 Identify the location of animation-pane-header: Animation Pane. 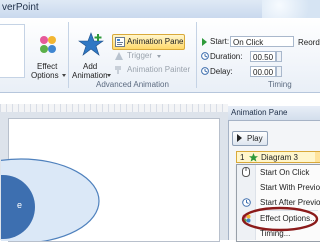
(274, 113).